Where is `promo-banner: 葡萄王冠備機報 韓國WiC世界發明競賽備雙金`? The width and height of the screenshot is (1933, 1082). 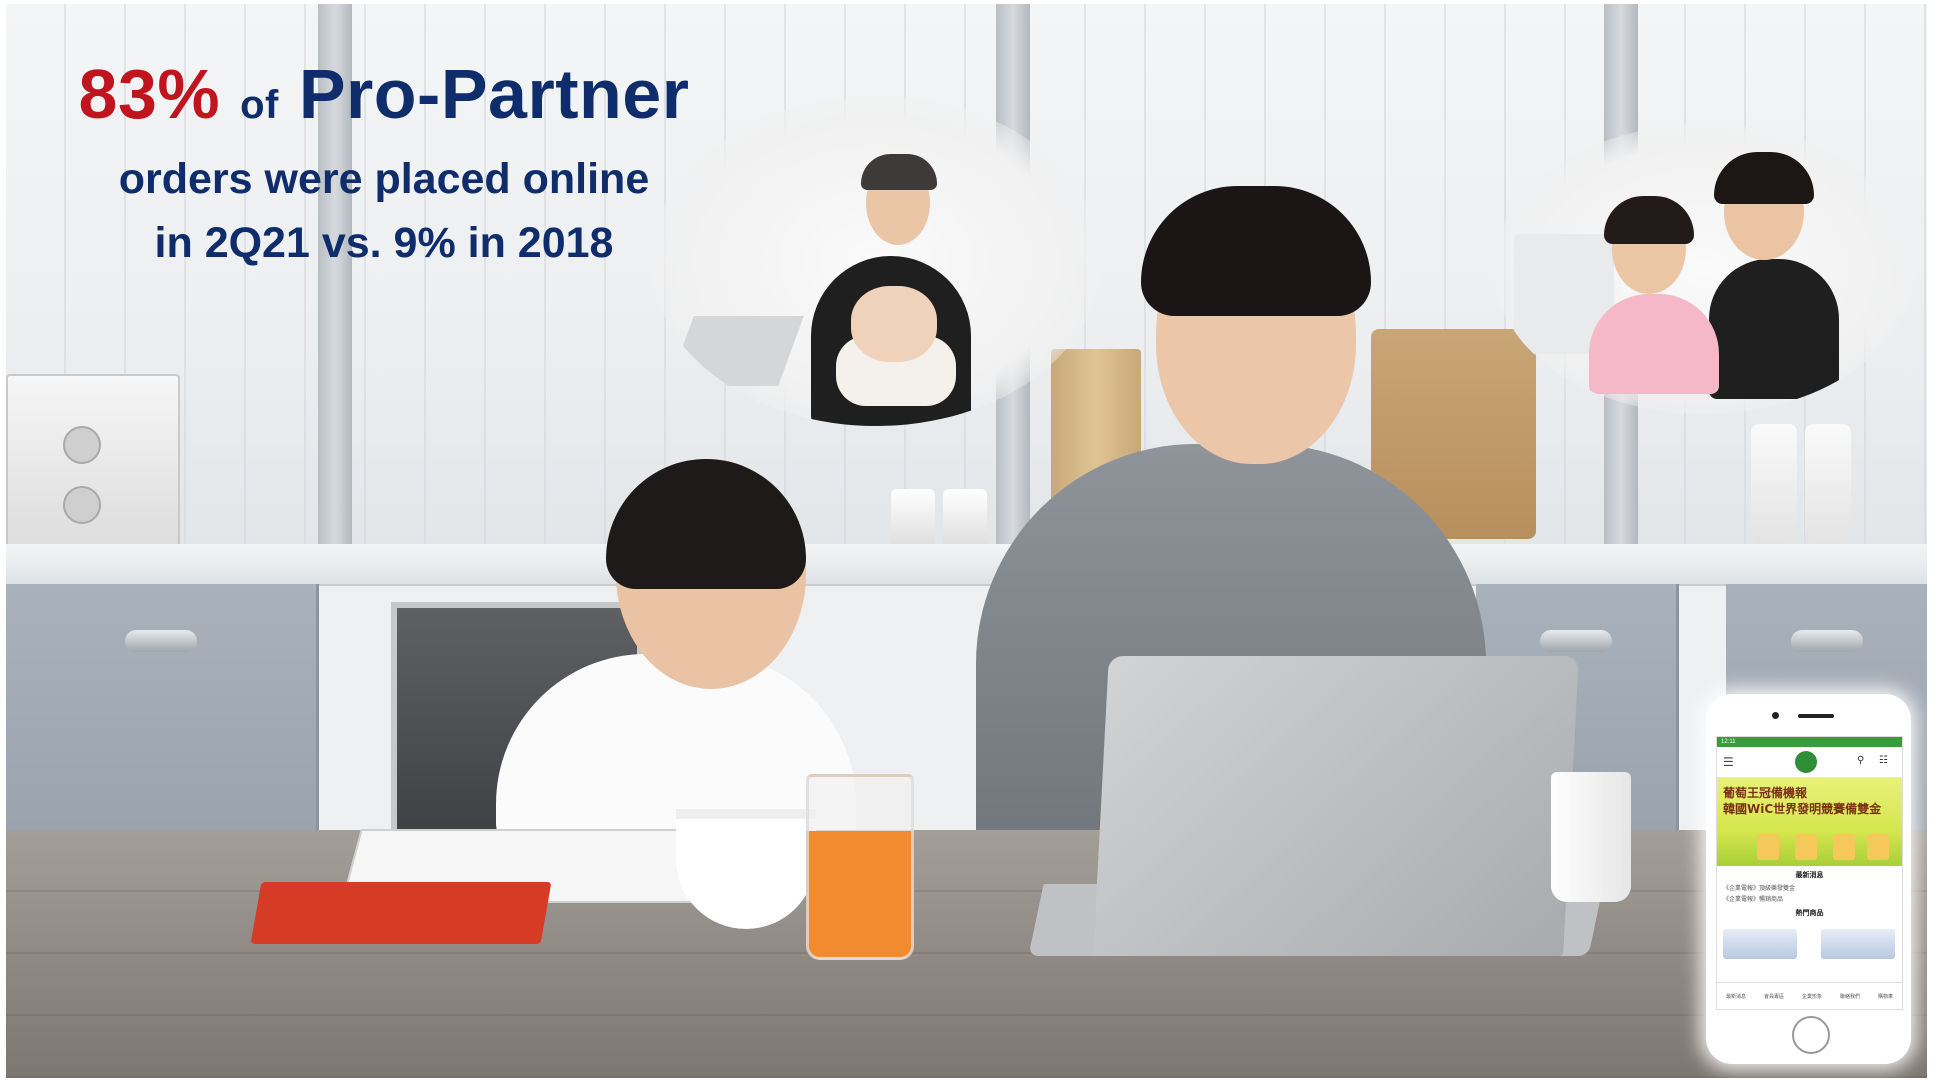 promo-banner: 葡萄王冠備機報 韓國WiC世界發明競賽備雙金 is located at coordinates (1809, 822).